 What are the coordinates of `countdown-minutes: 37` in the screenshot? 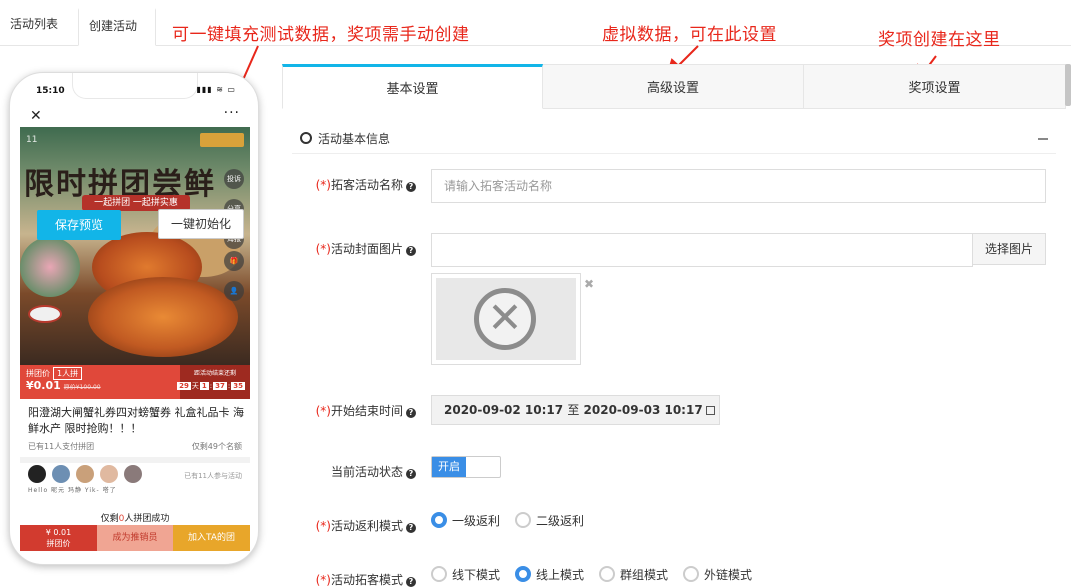 It's located at (220, 386).